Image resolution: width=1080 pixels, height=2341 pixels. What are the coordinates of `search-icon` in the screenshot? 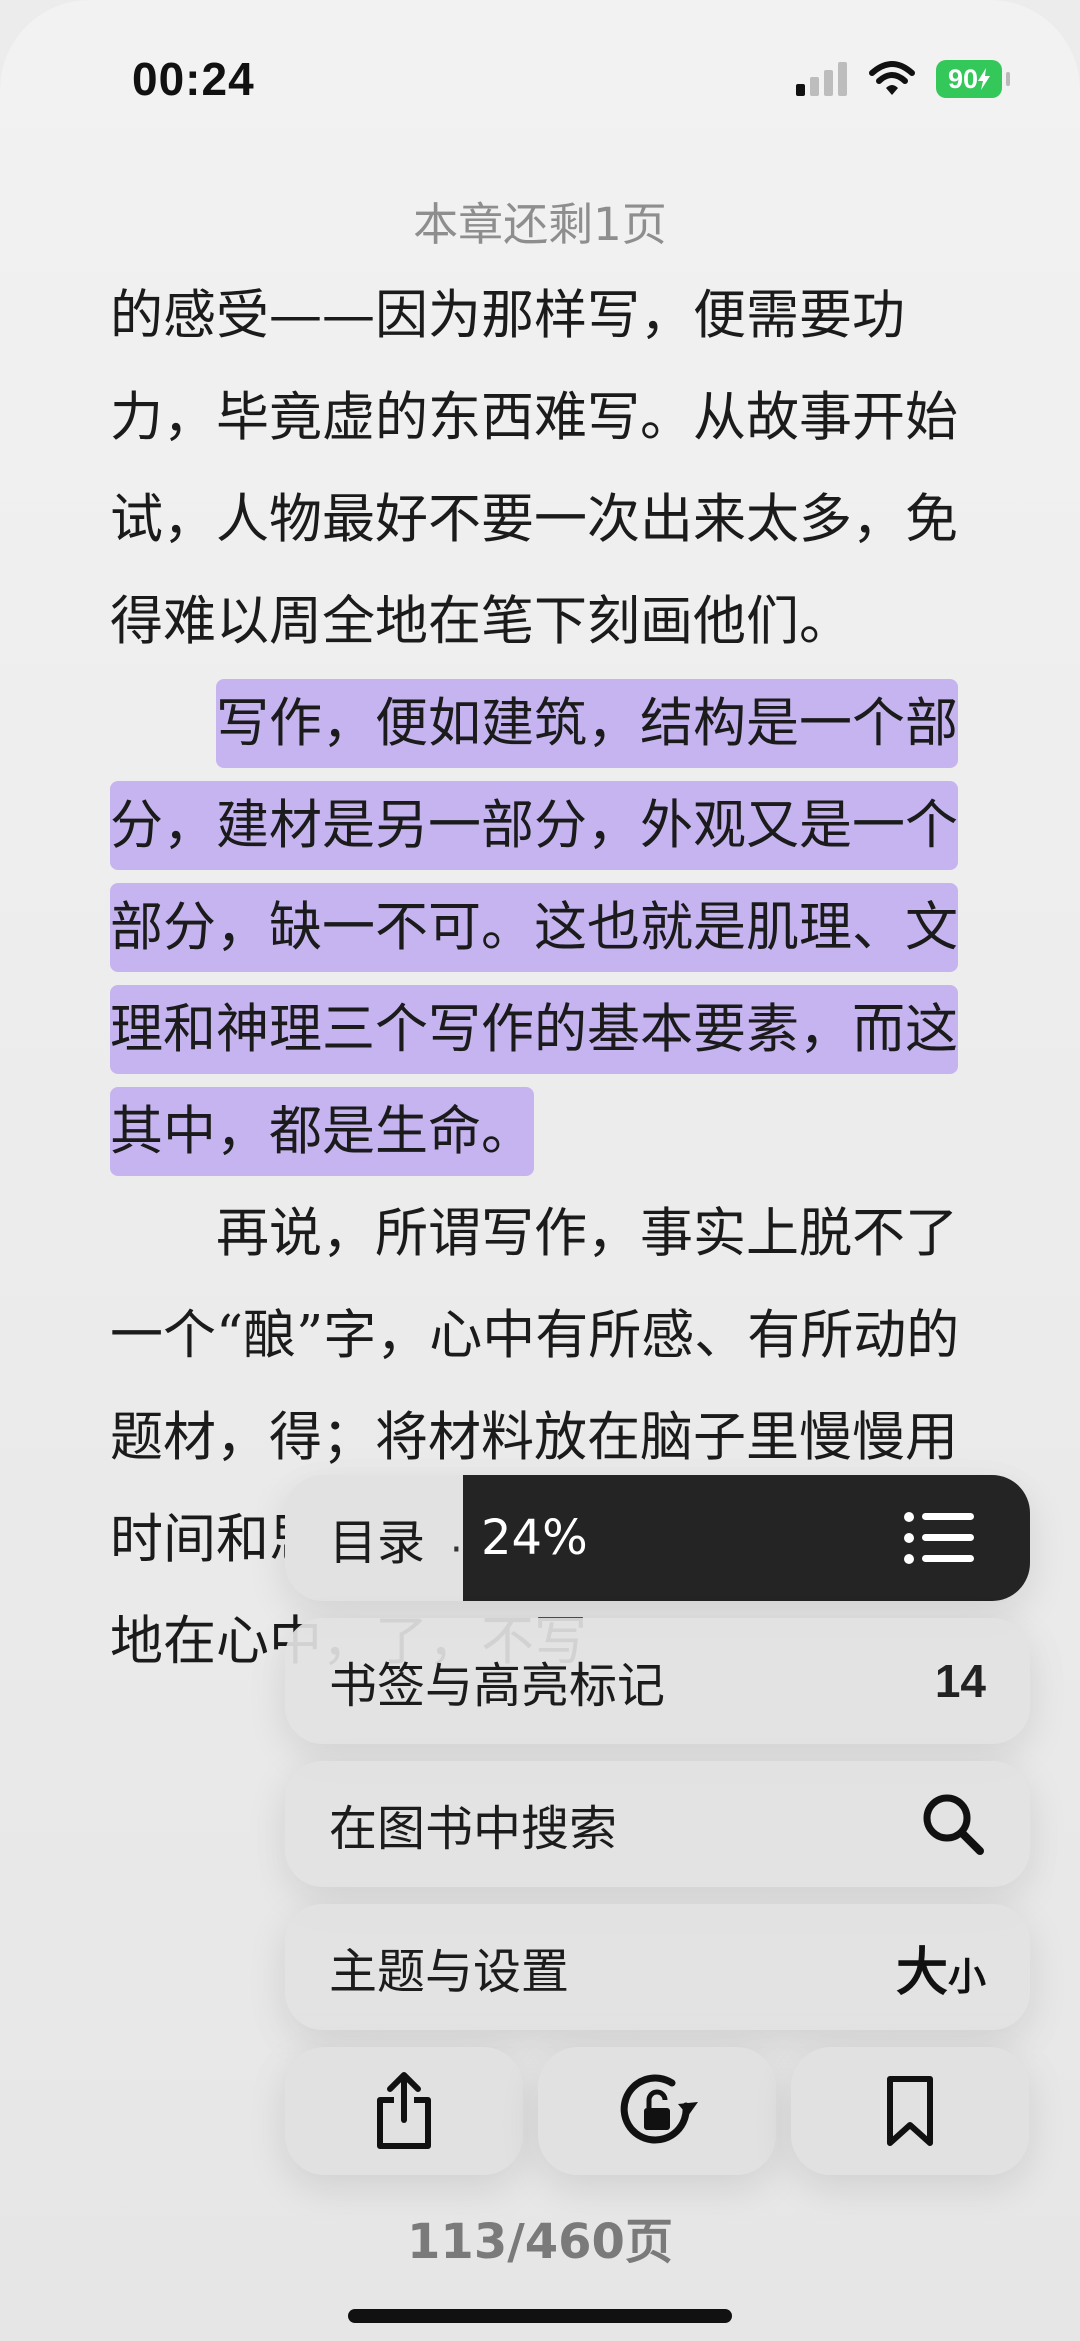 It's located at (953, 1824).